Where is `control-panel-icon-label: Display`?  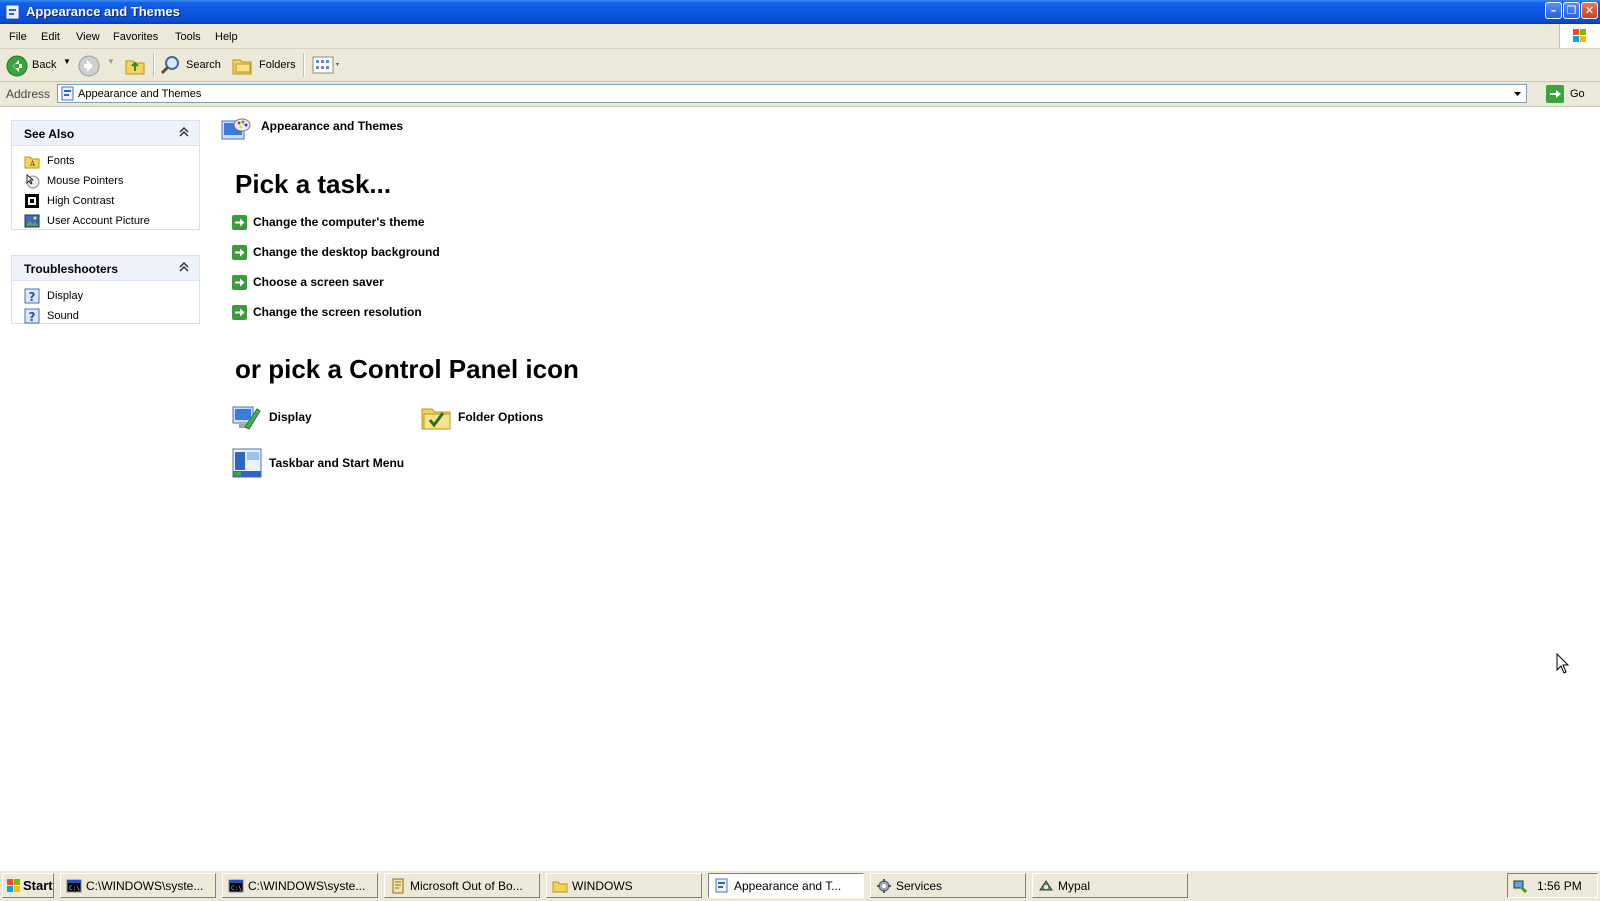 control-panel-icon-label: Display is located at coordinates (290, 417).